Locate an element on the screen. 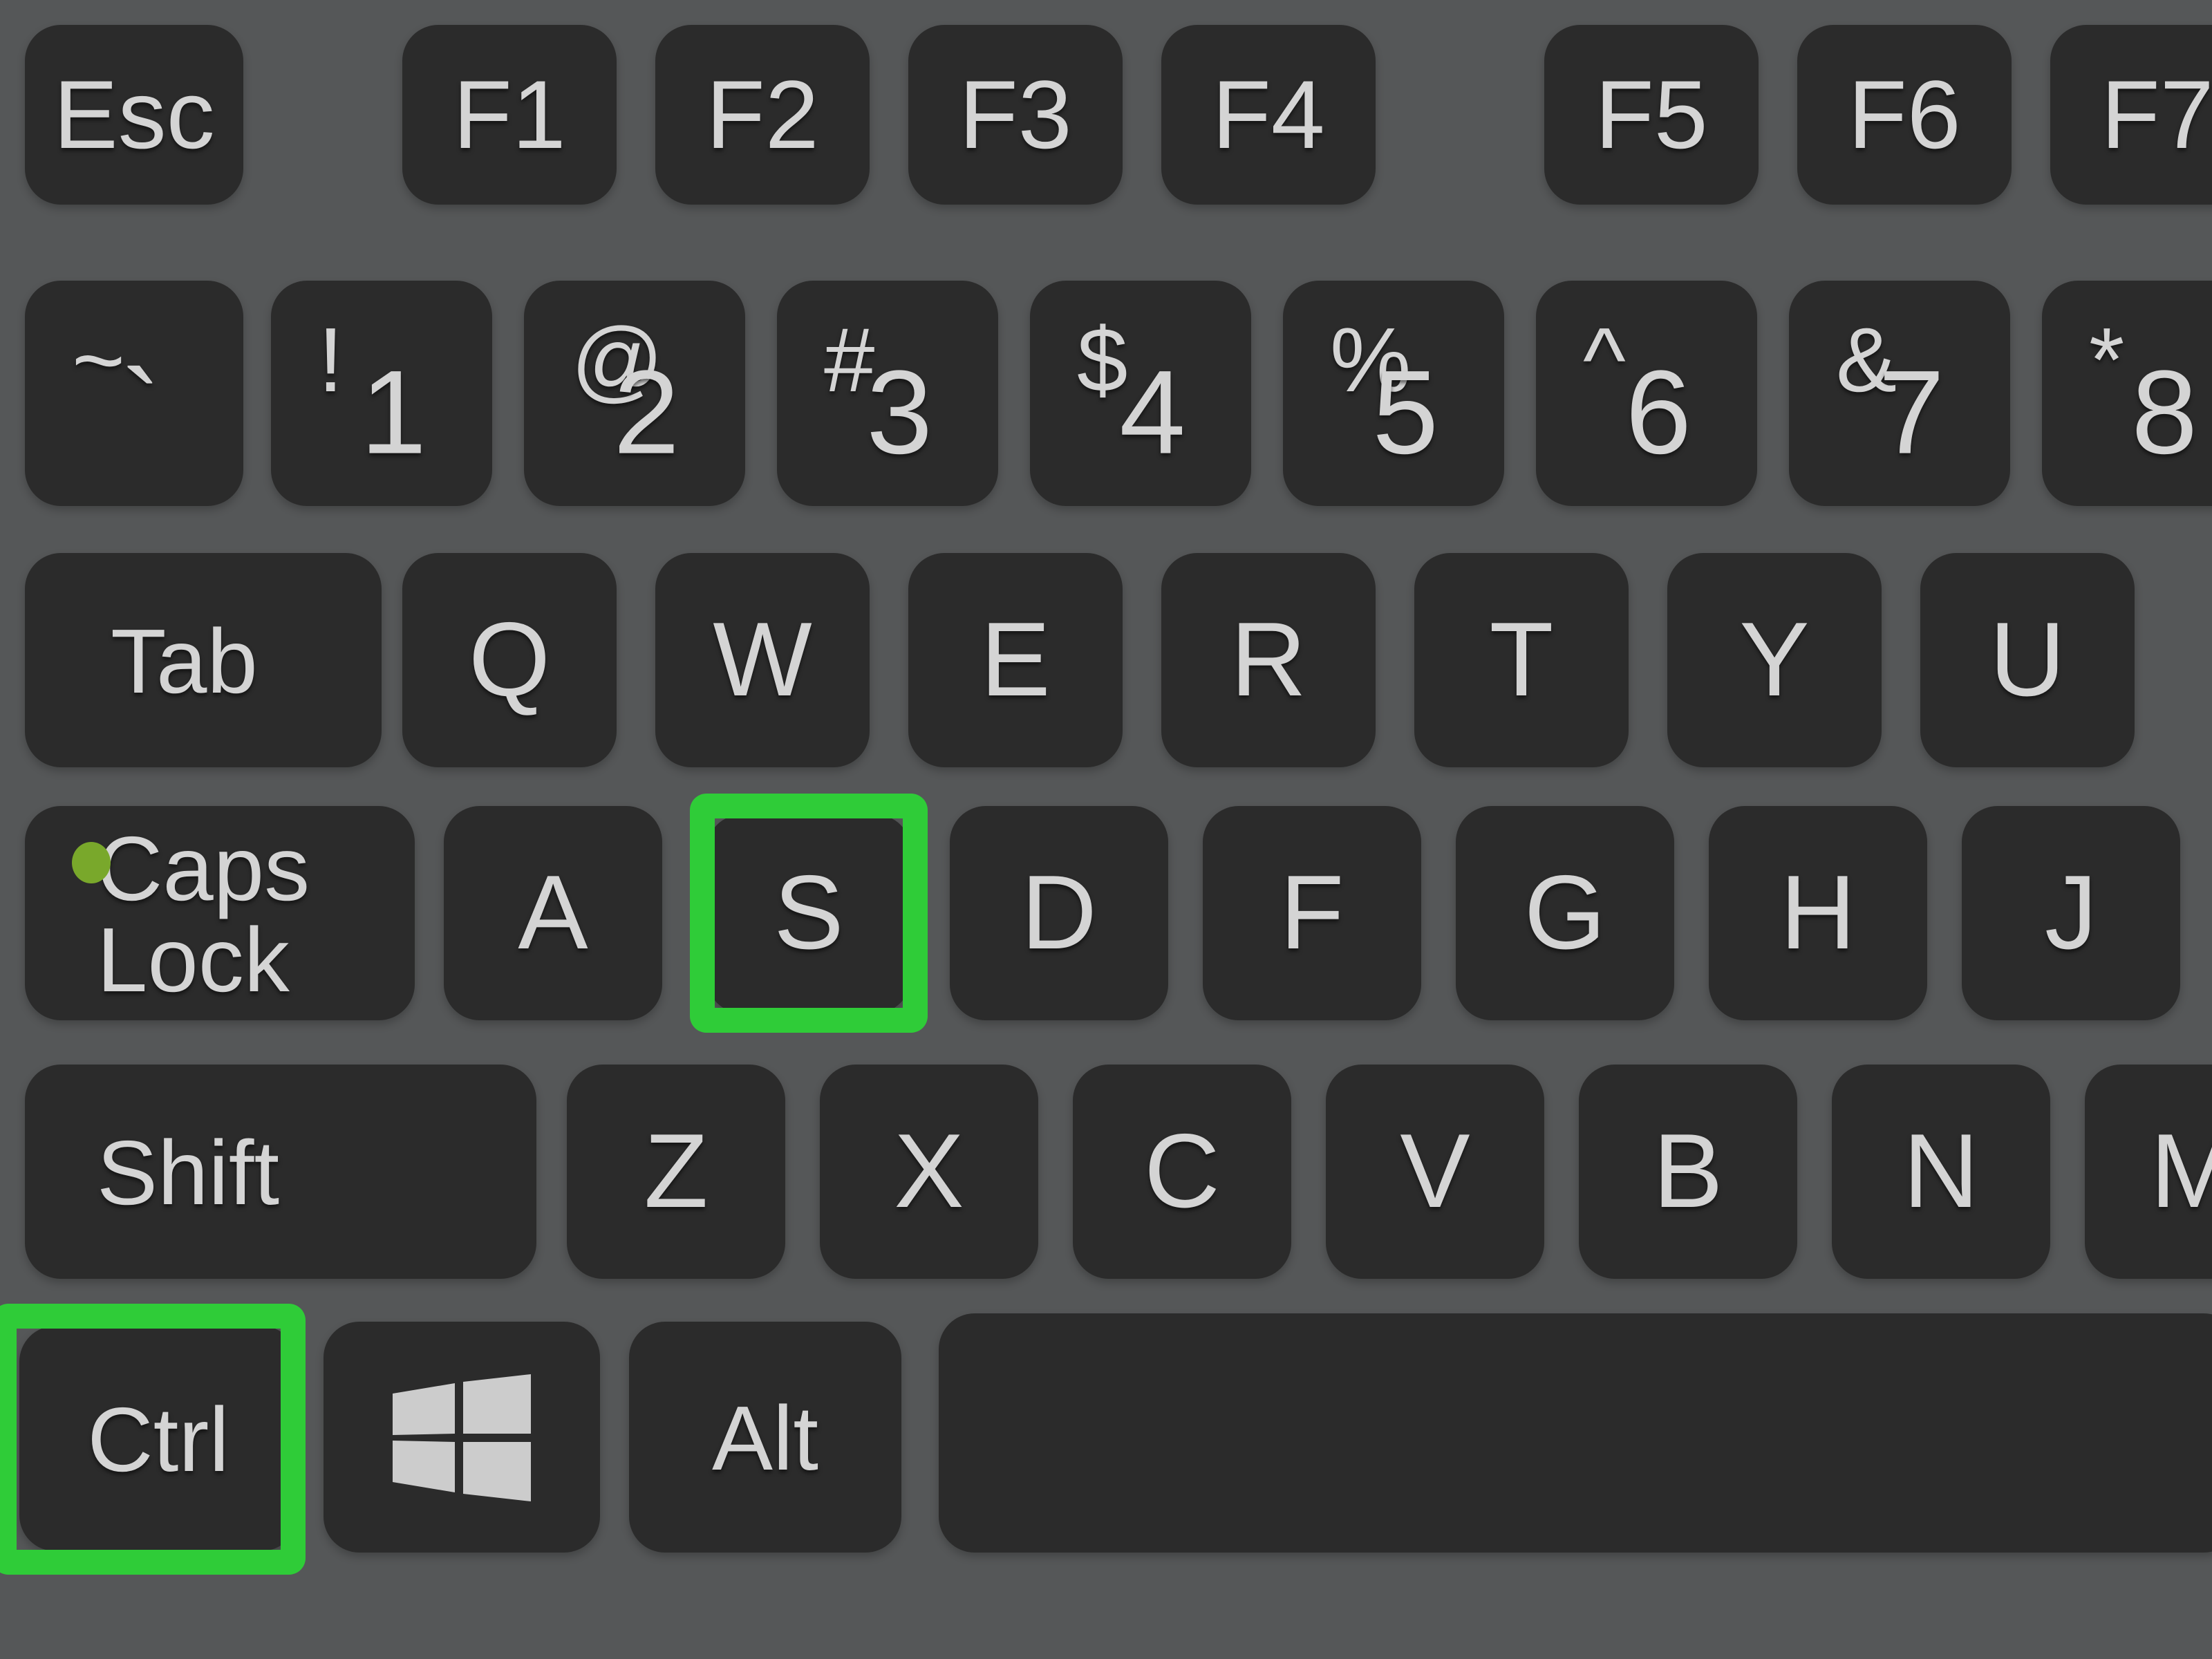  key-7: & 7 is located at coordinates (1900, 393).